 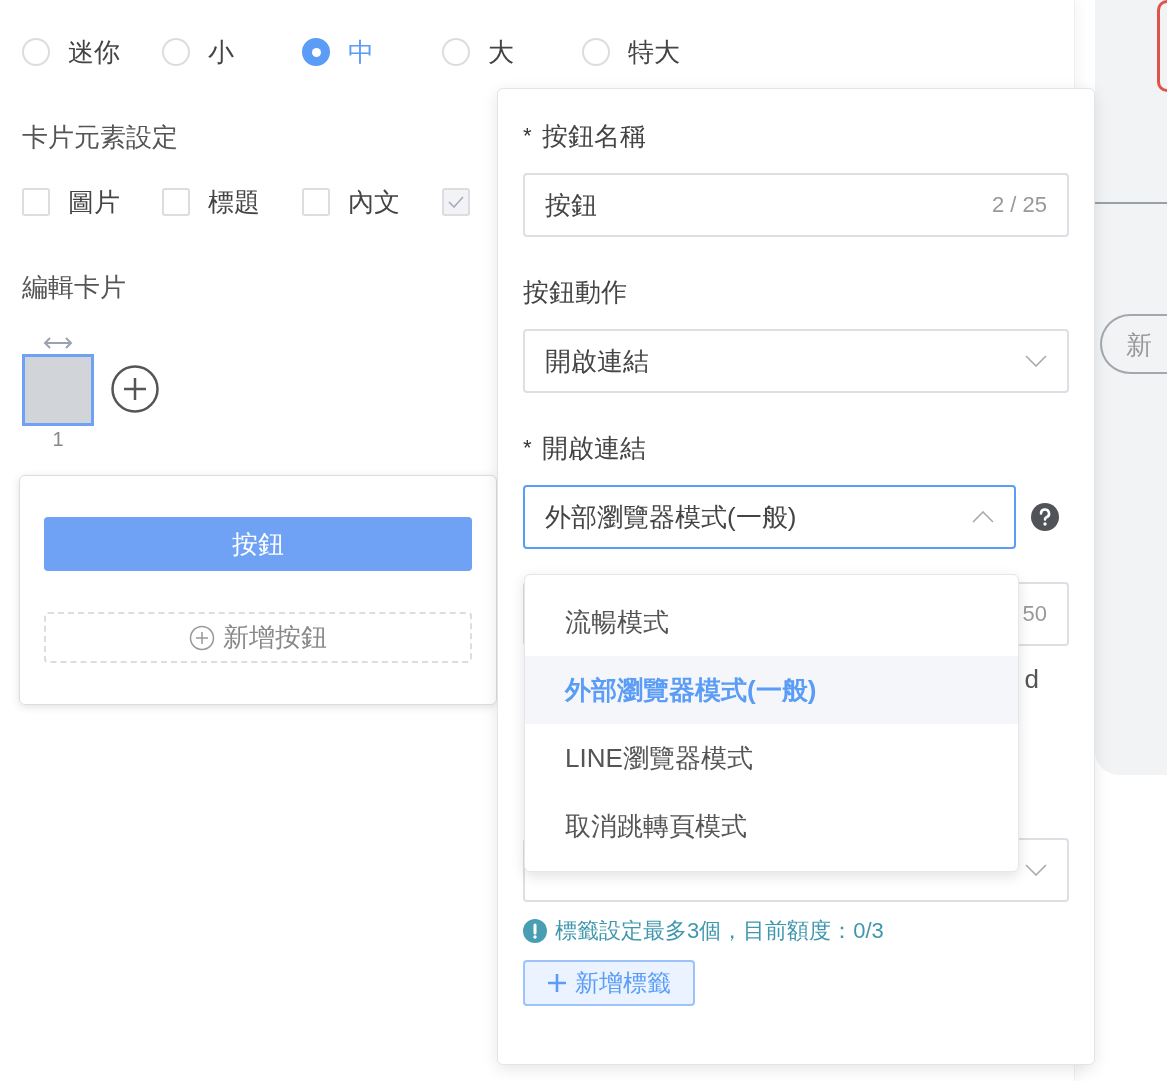 I want to click on char-count: 50, so click(x=1034, y=614).